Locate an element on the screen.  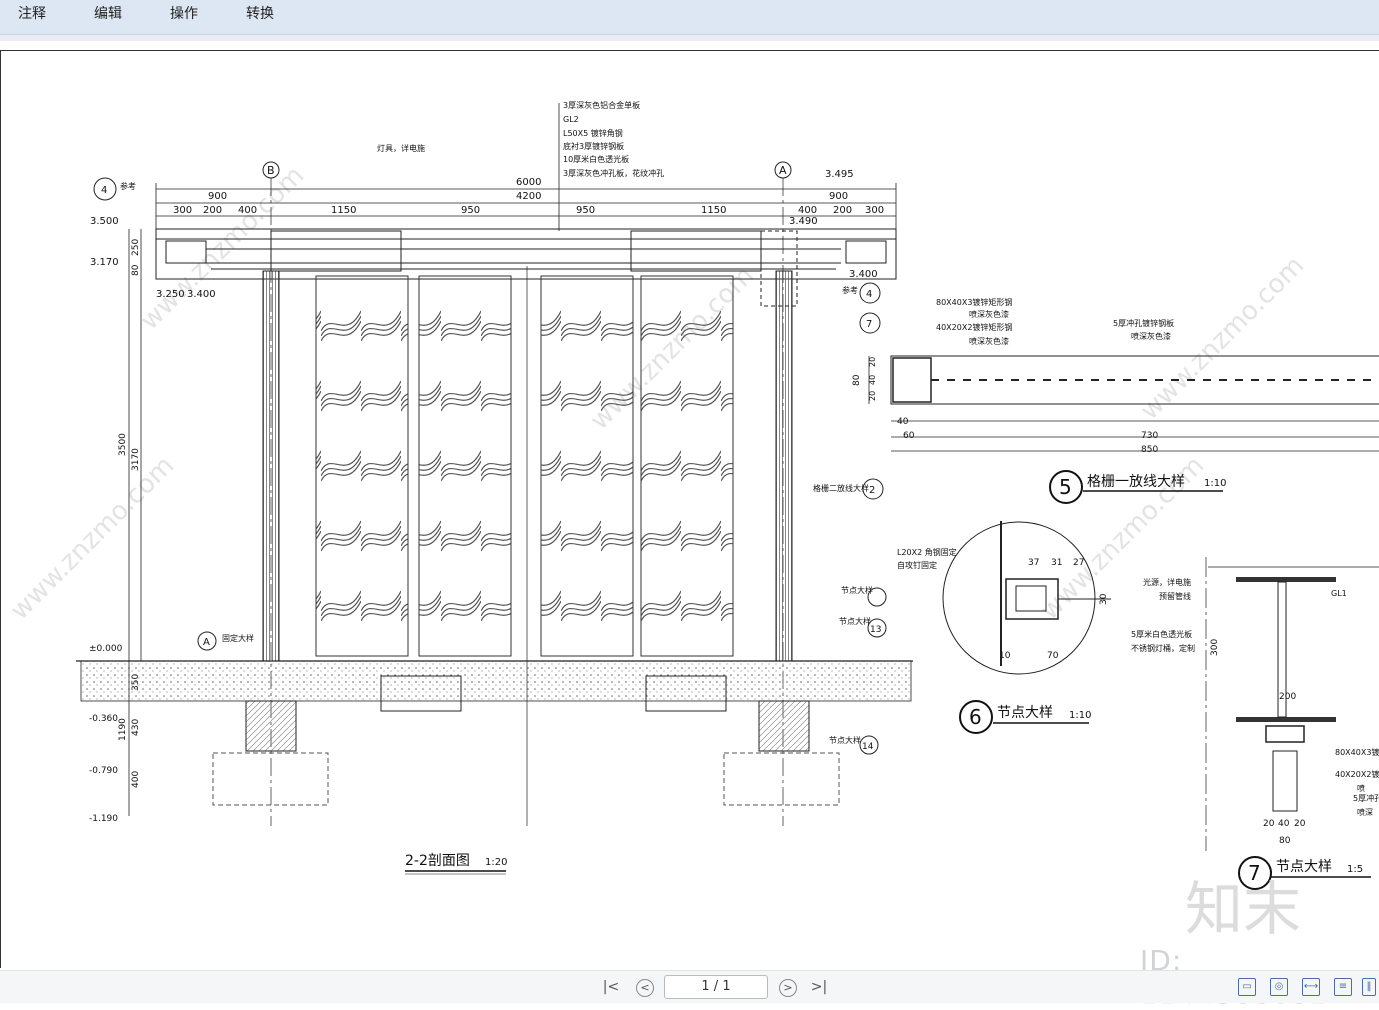
ref-a: A is located at coordinates (206, 642).